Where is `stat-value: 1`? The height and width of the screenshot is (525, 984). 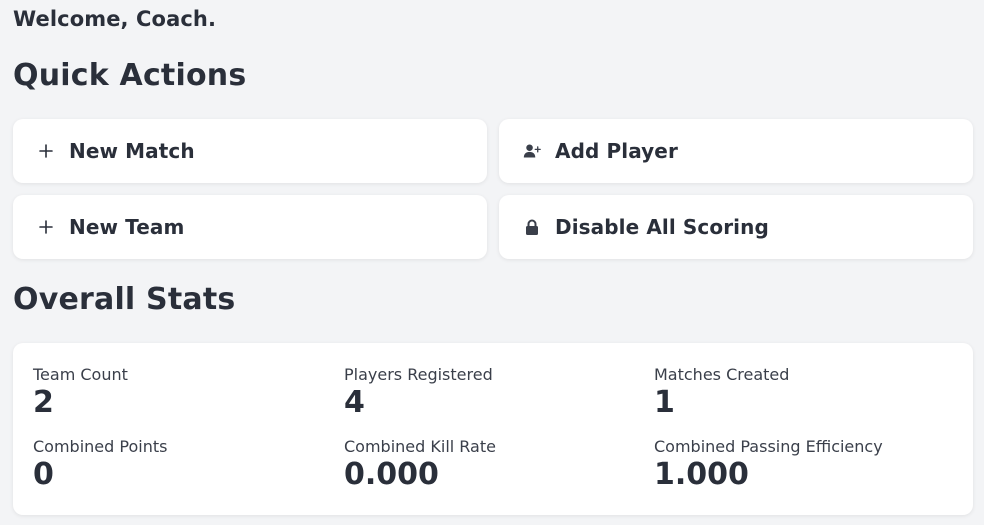 stat-value: 1 is located at coordinates (664, 402).